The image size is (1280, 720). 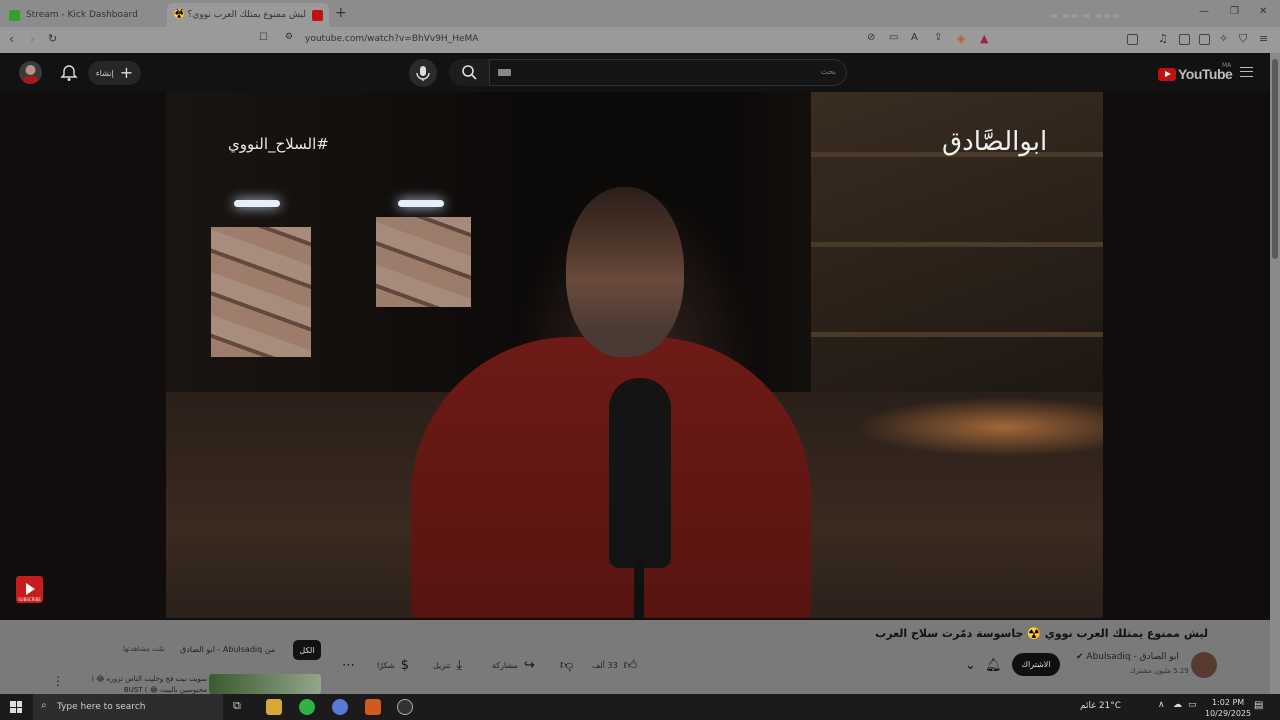 I want to click on bell-icon, so click(x=69, y=73).